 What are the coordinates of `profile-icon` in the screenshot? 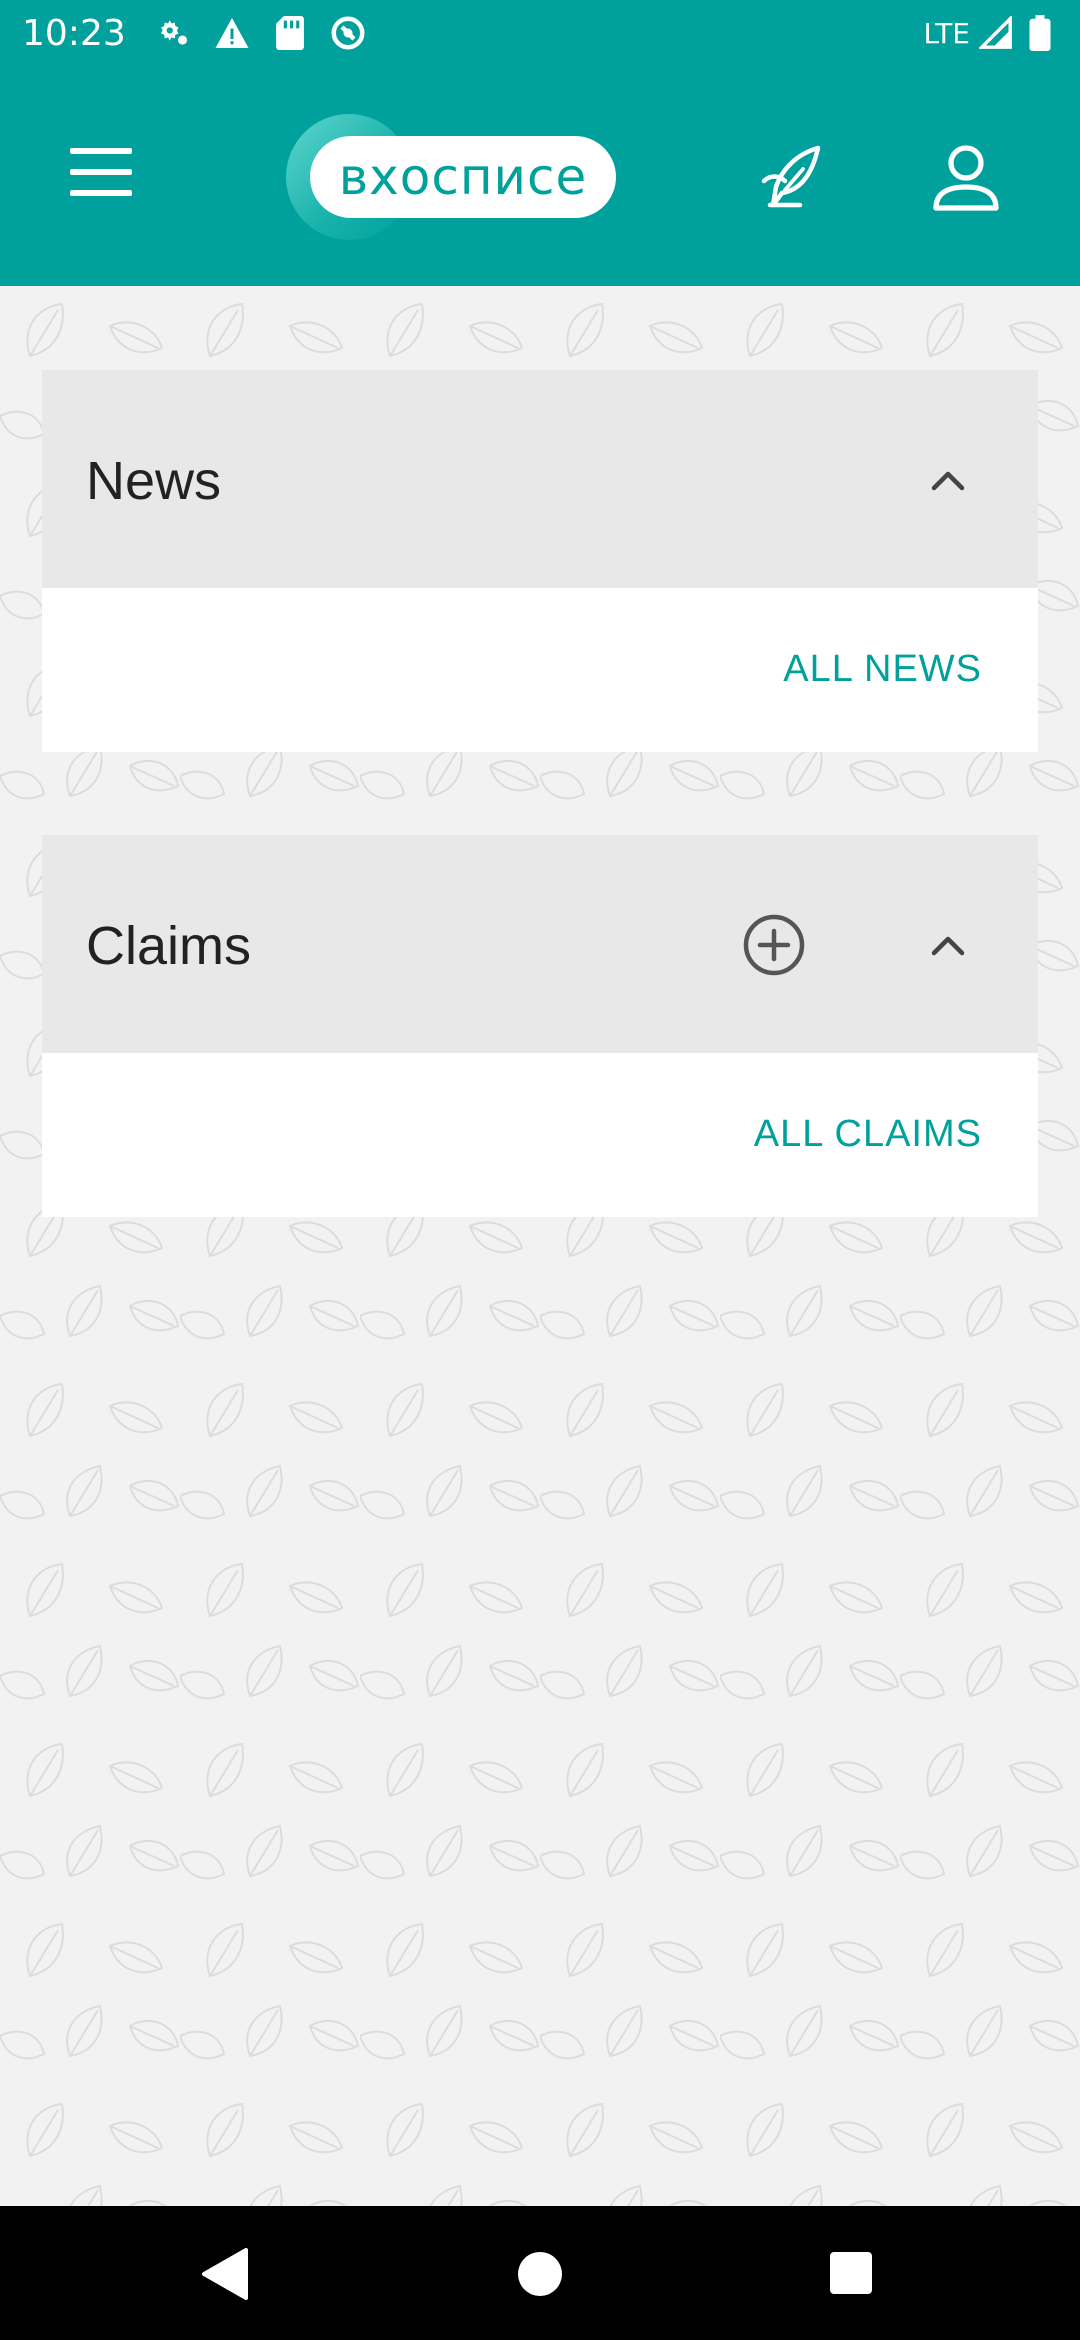 It's located at (966, 178).